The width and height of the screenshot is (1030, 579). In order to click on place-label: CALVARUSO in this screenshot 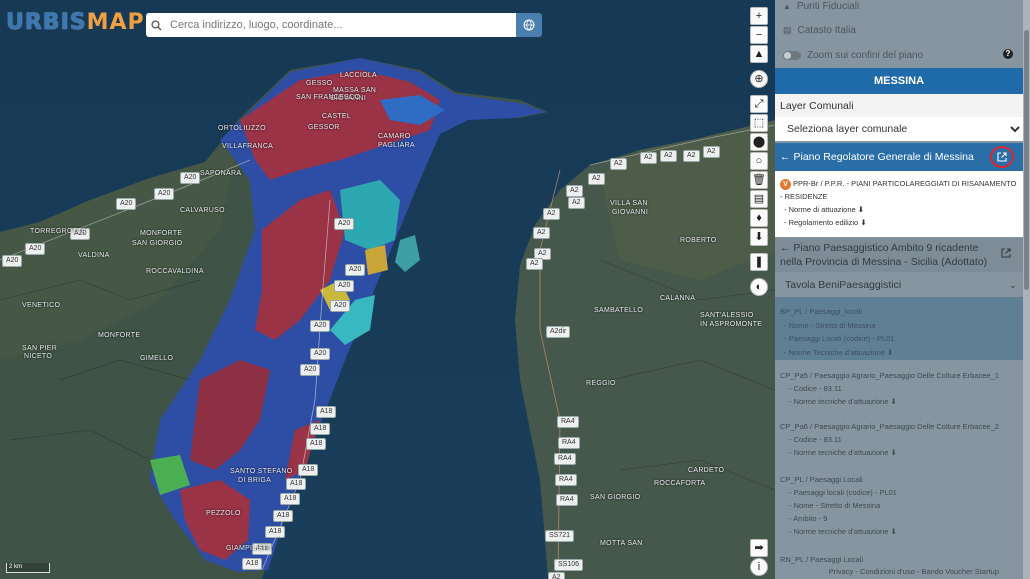, I will do `click(202, 210)`.